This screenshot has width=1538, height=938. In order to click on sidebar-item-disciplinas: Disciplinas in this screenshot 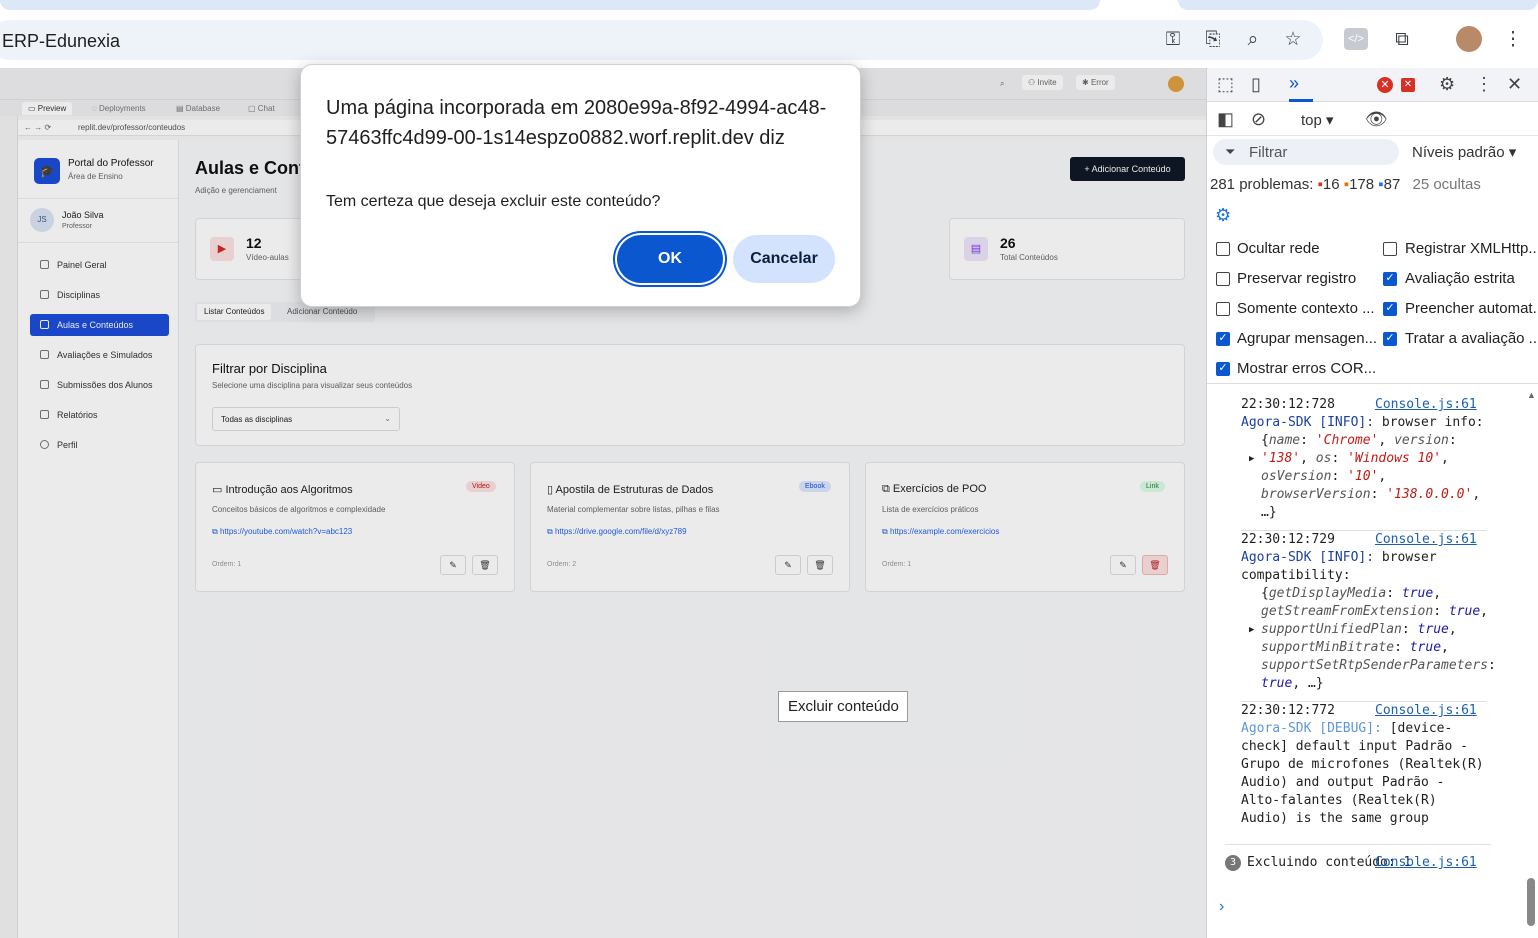, I will do `click(99, 295)`.